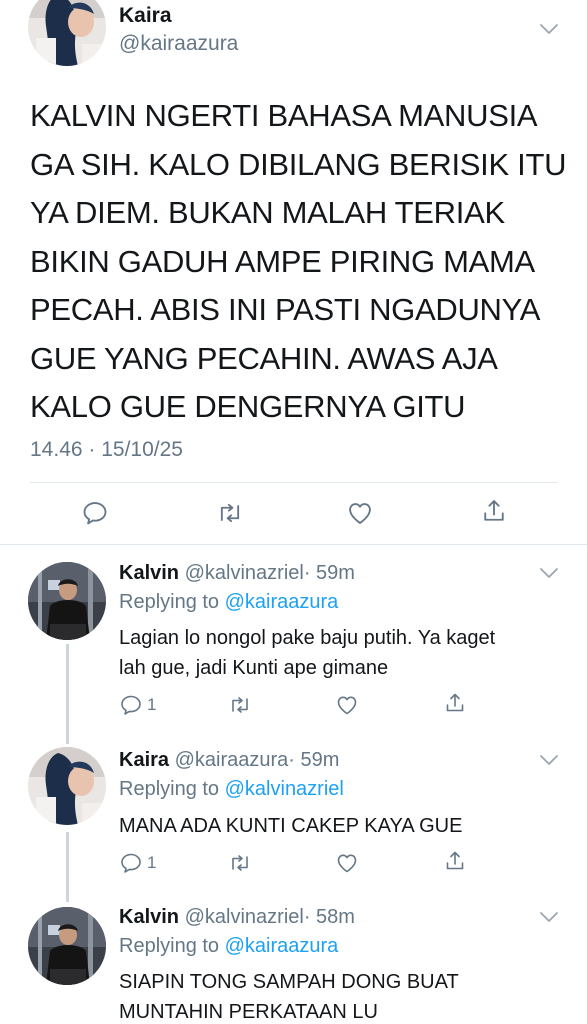 The width and height of the screenshot is (587, 1024). Describe the element at coordinates (291, 826) in the screenshot. I see `reply-text-line: MANA ADA KUNTI CAKEP KAYA GUE` at that location.